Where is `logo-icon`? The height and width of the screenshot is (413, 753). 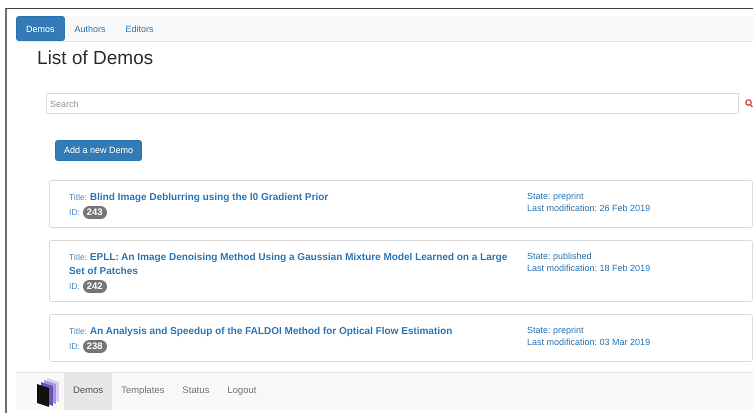
logo-icon is located at coordinates (48, 391).